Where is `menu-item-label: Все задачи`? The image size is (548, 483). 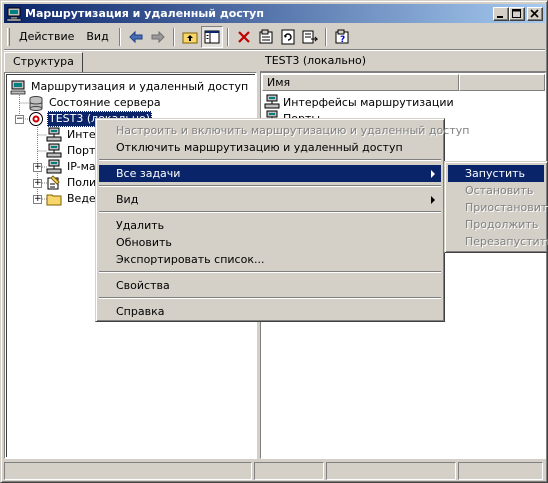
menu-item-label: Все задачи is located at coordinates (148, 173).